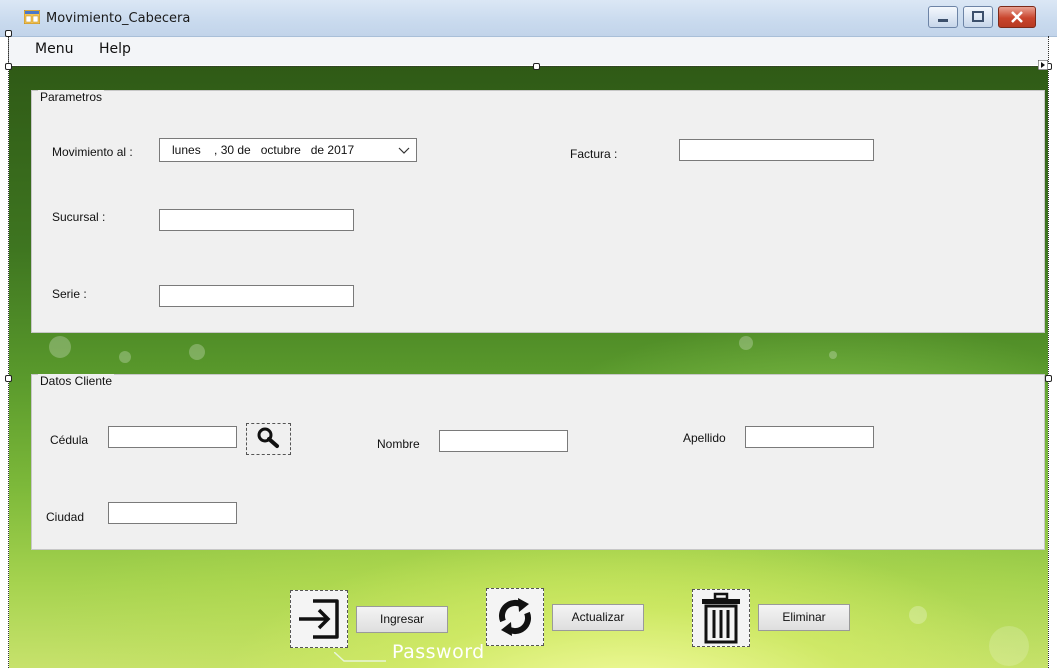  What do you see at coordinates (528, 18) in the screenshot?
I see `title-bar: Movimiento_Cabecera` at bounding box center [528, 18].